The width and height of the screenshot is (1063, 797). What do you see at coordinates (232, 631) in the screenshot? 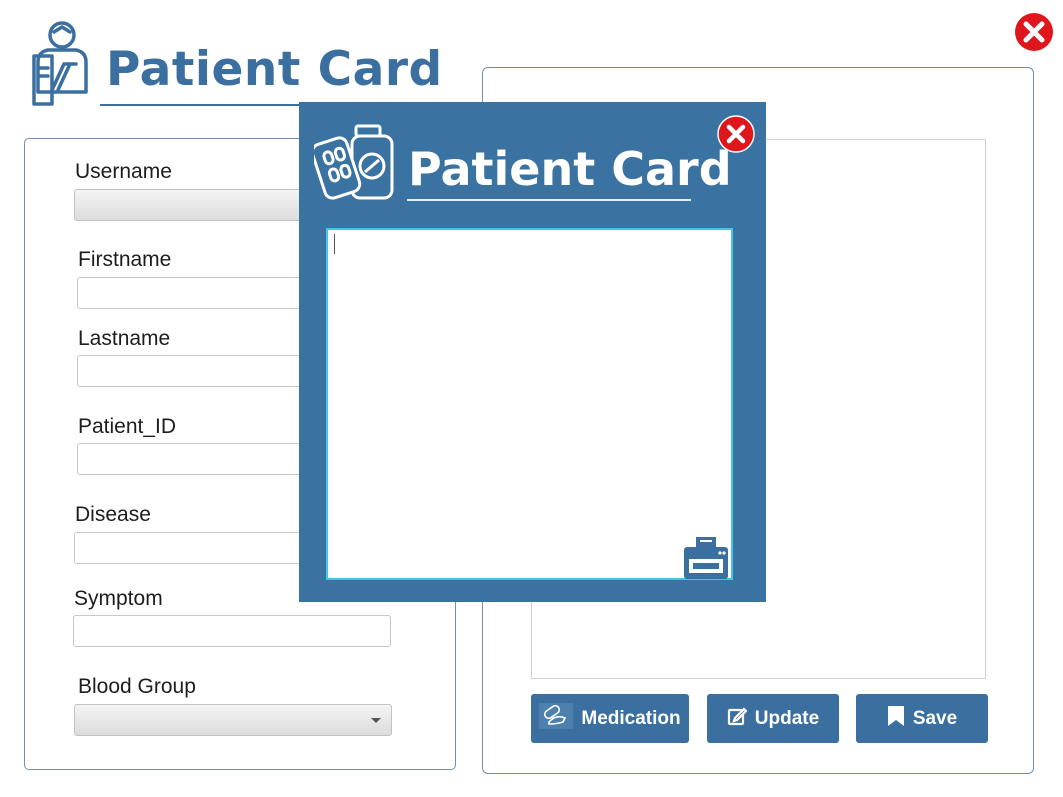
I see `symptom-field` at bounding box center [232, 631].